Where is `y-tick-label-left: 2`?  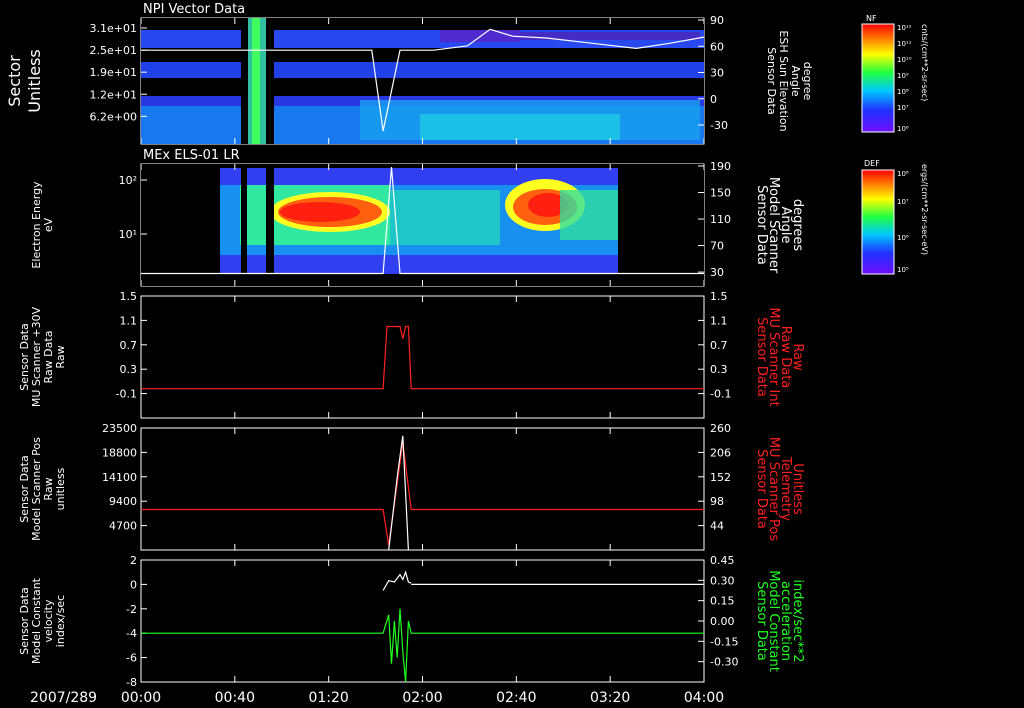
y-tick-label-left: 2 is located at coordinates (133, 560).